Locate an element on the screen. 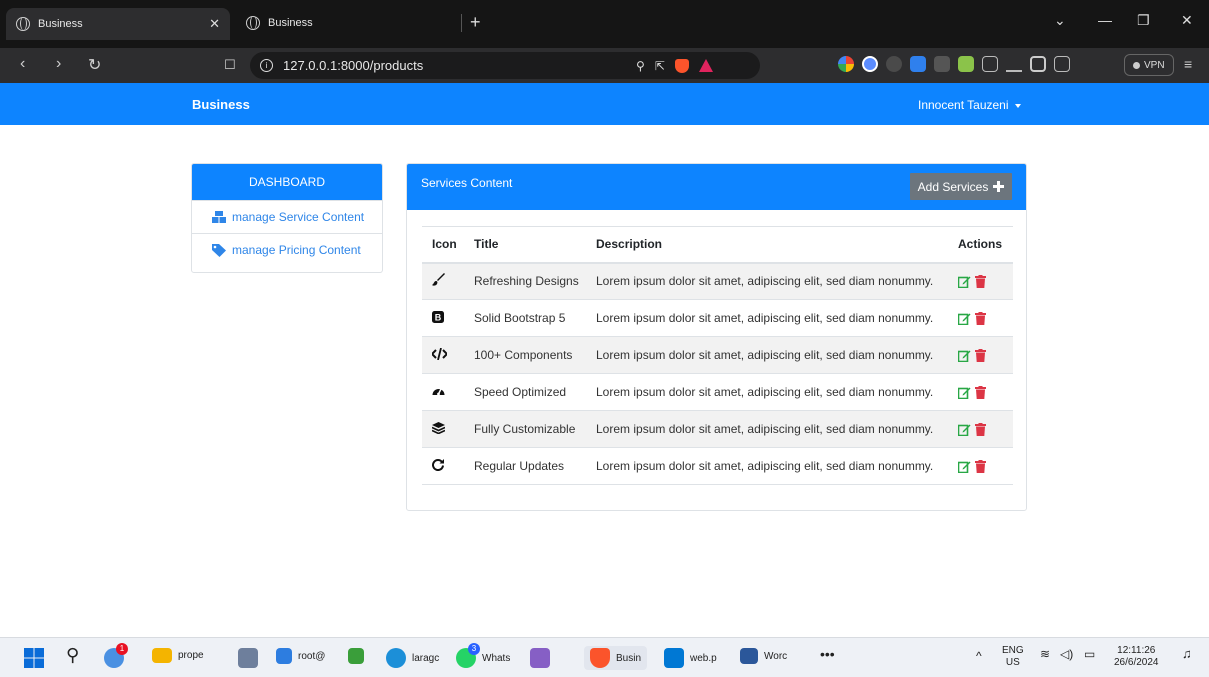  extension-braces-icon is located at coordinates (942, 64).